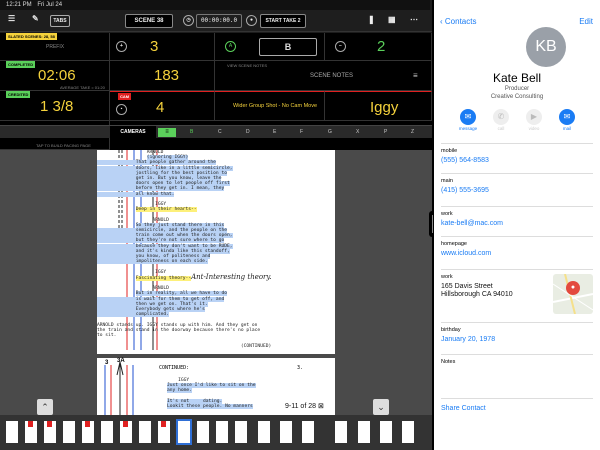 This screenshot has height=450, width=600. Describe the element at coordinates (517, 153) in the screenshot. I see `mobile-field: mobile (555) 564-8583` at that location.